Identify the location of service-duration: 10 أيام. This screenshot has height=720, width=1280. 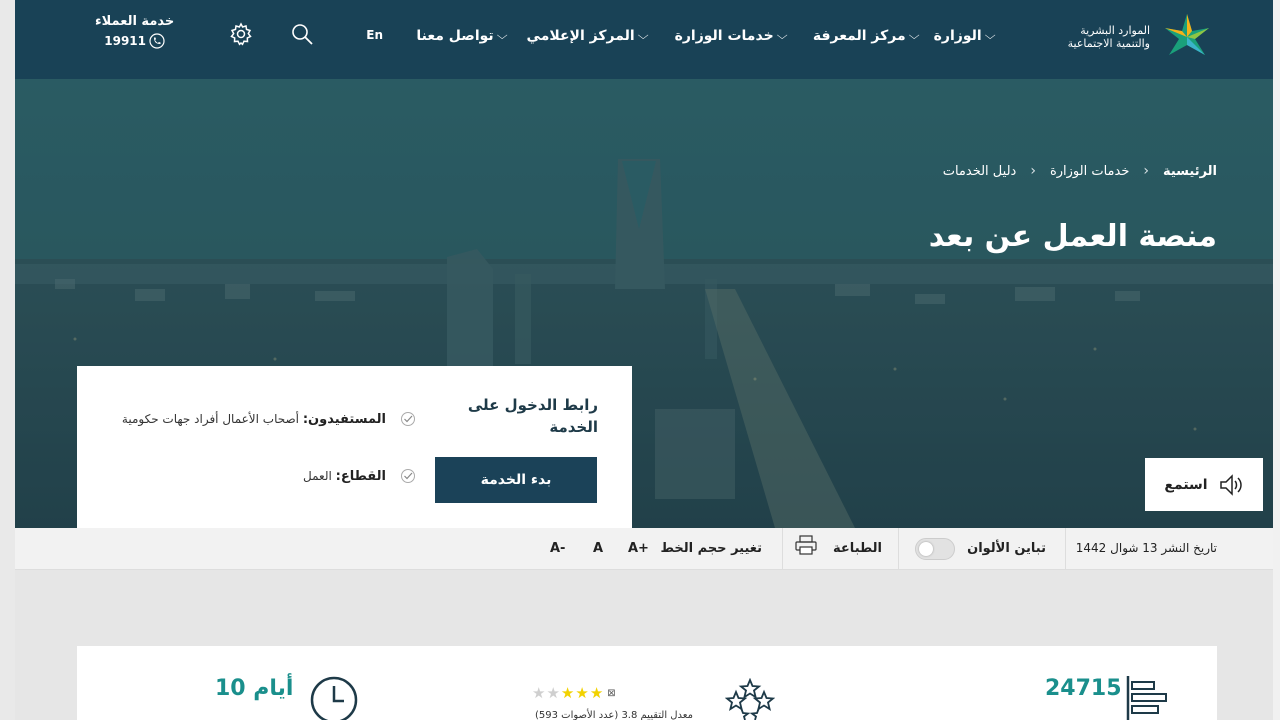
(254, 688).